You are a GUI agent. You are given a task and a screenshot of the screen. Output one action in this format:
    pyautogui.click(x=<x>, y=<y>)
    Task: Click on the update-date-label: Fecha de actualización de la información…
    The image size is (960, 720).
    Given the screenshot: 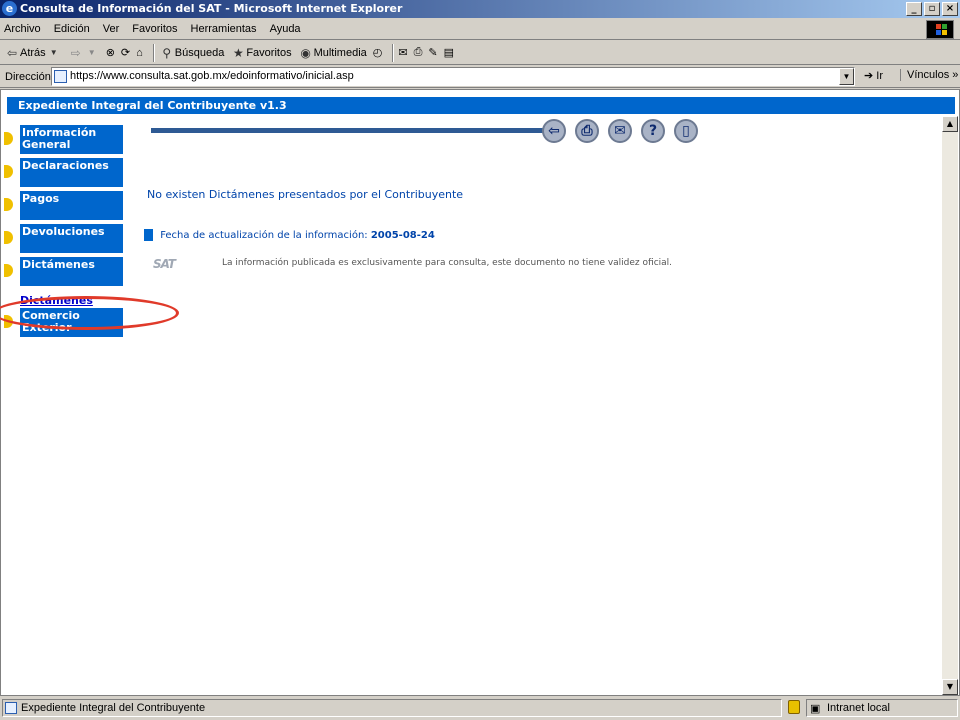 What is the action you would take?
    pyautogui.click(x=264, y=235)
    